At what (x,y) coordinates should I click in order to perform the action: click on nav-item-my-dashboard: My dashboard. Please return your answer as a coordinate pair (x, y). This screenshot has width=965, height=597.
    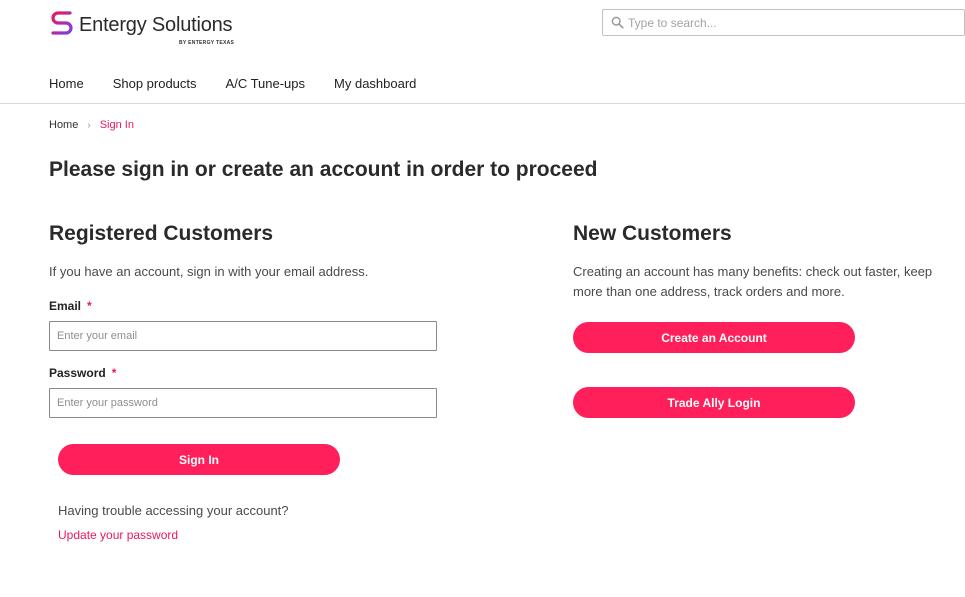
    Looking at the image, I should click on (375, 83).